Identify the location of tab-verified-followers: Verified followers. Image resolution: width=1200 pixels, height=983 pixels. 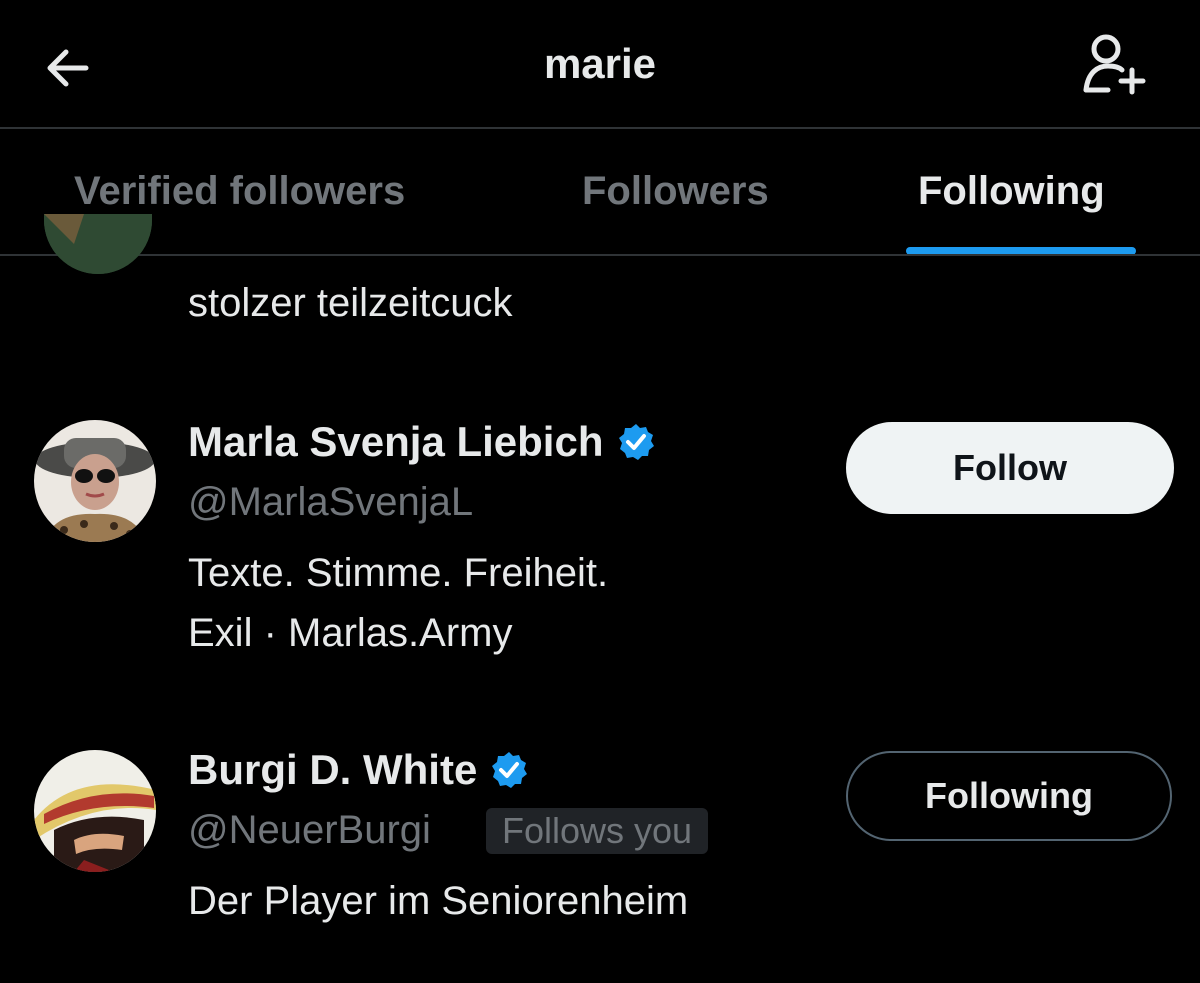
(239, 191).